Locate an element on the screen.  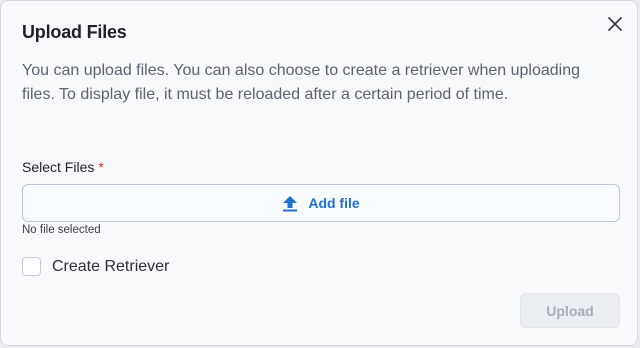
close-button is located at coordinates (615, 26).